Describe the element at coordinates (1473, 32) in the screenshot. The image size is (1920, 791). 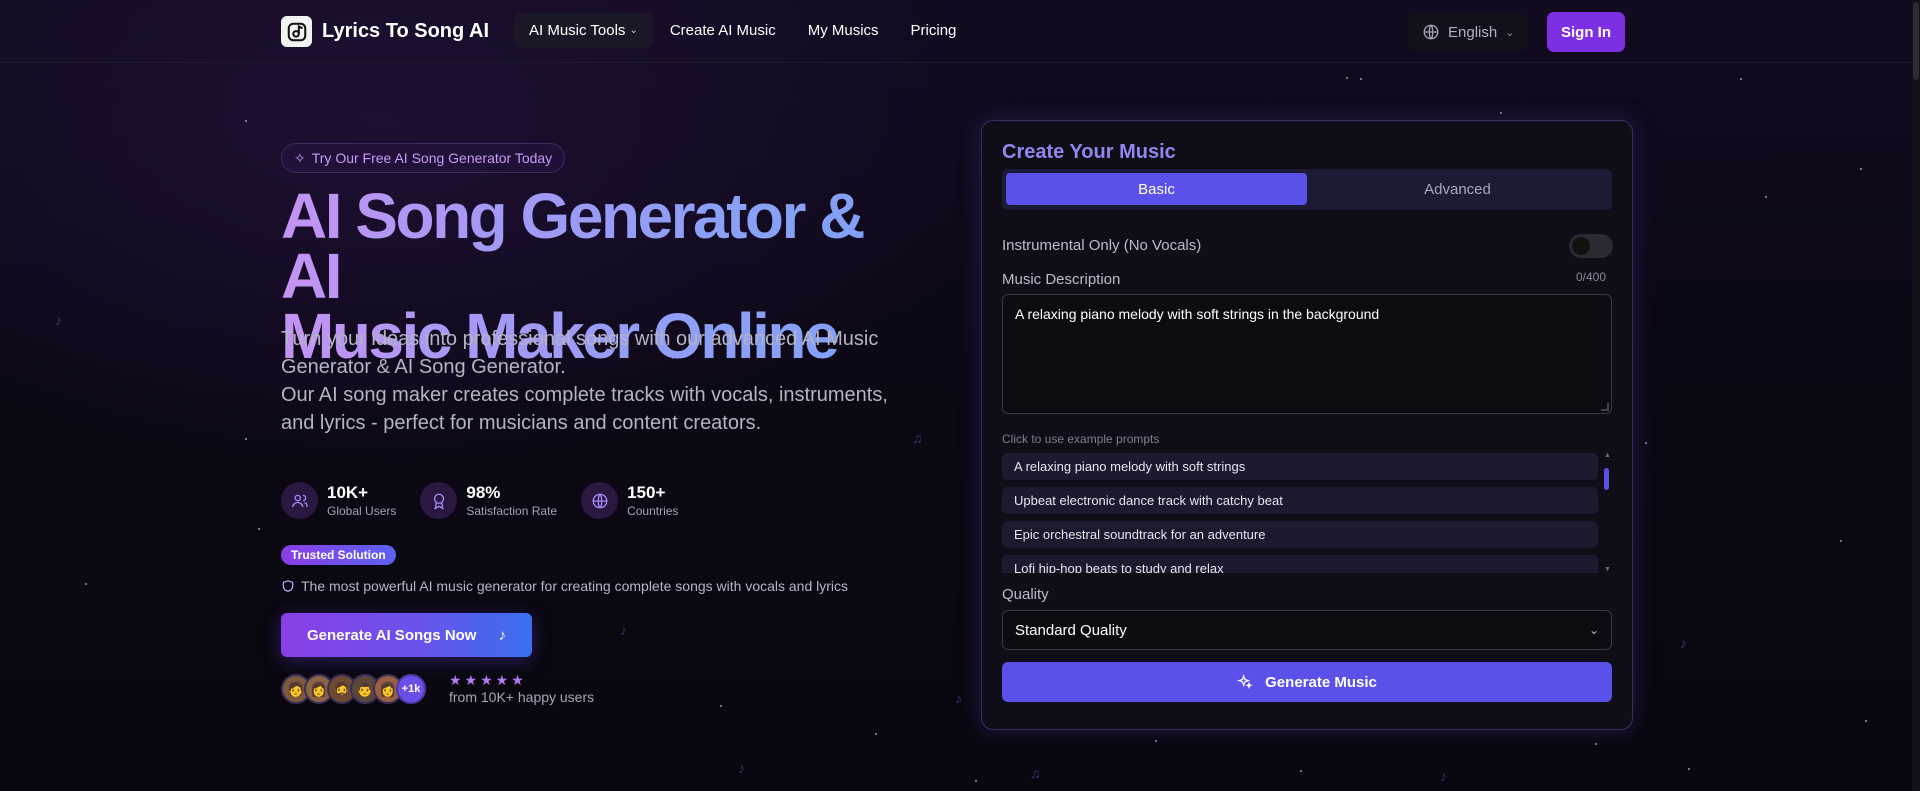
I see `language-label: English` at that location.